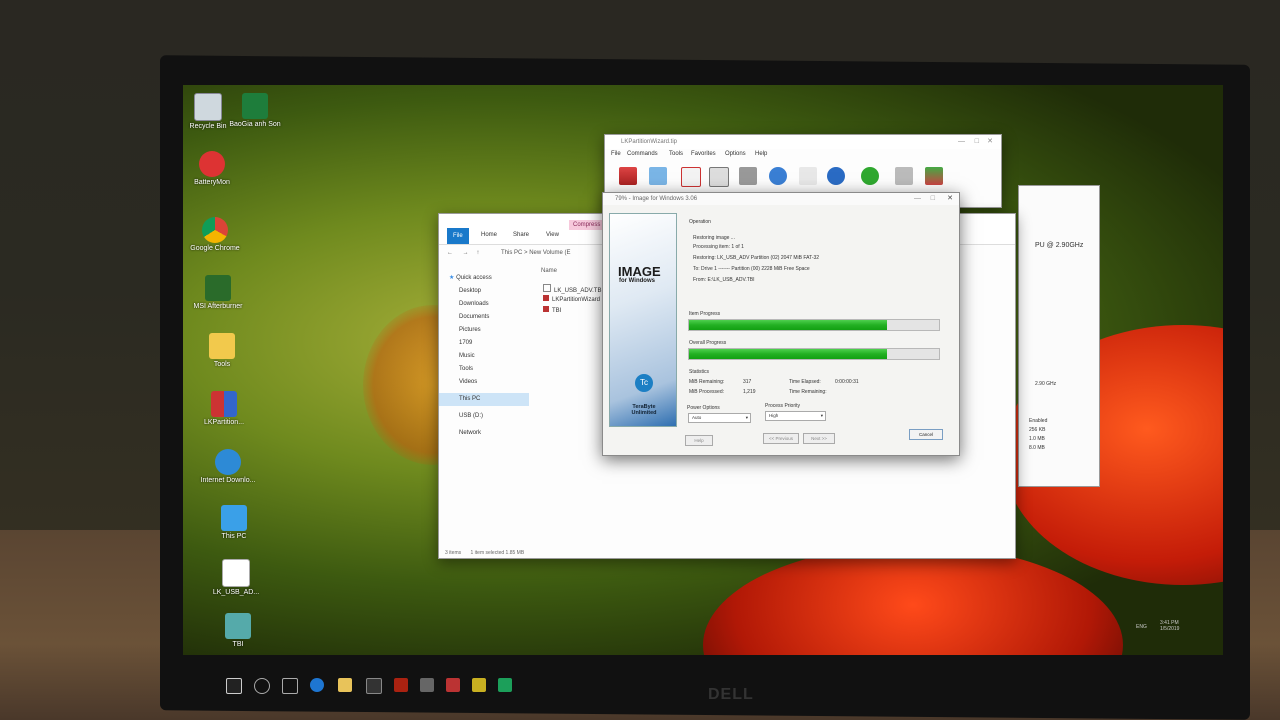  I want to click on address-bar: ← → ↑ This PC > New Volume (E, so click(509, 253).